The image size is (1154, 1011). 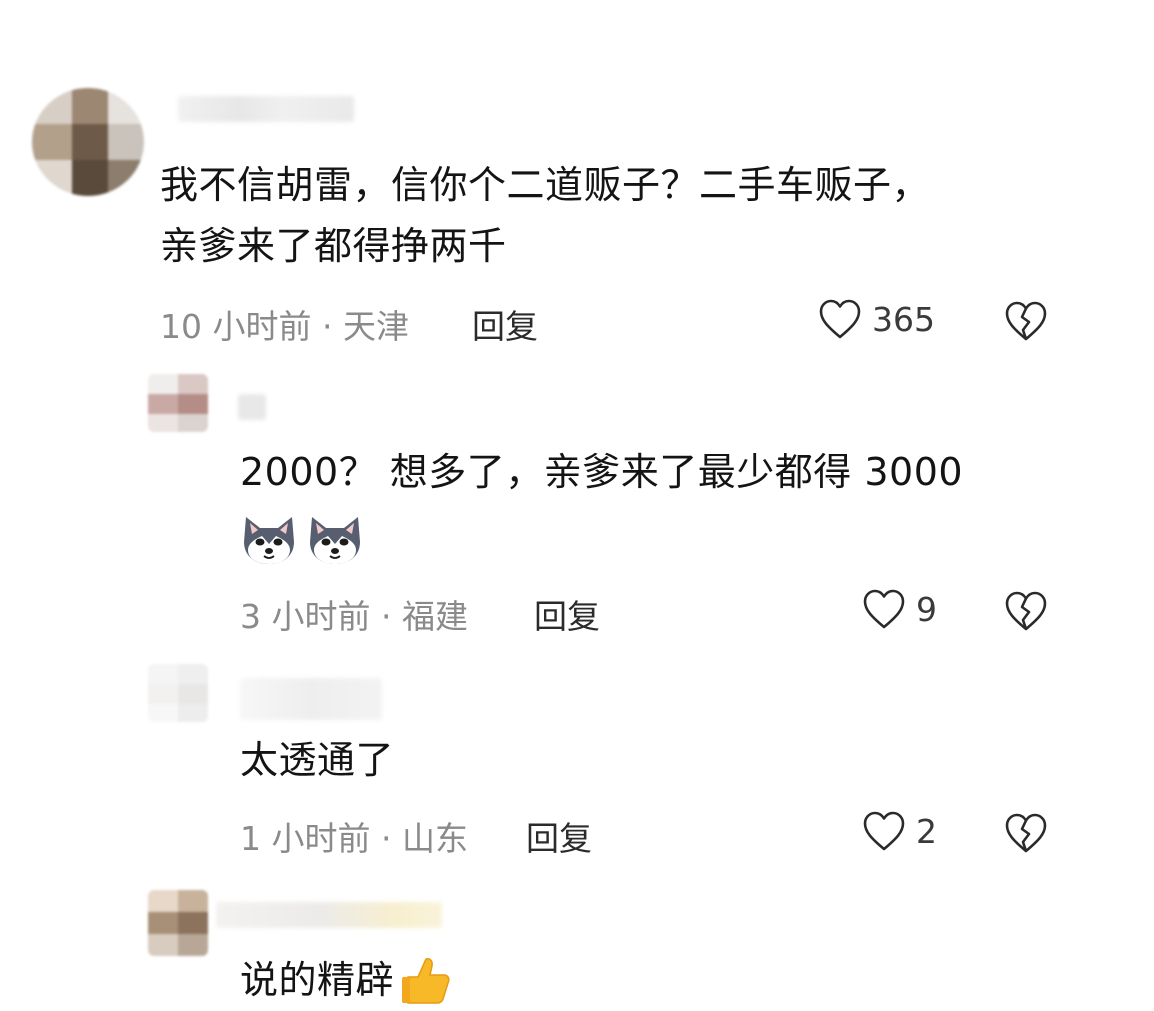 What do you see at coordinates (926, 831) in the screenshot?
I see `like-count: 2` at bounding box center [926, 831].